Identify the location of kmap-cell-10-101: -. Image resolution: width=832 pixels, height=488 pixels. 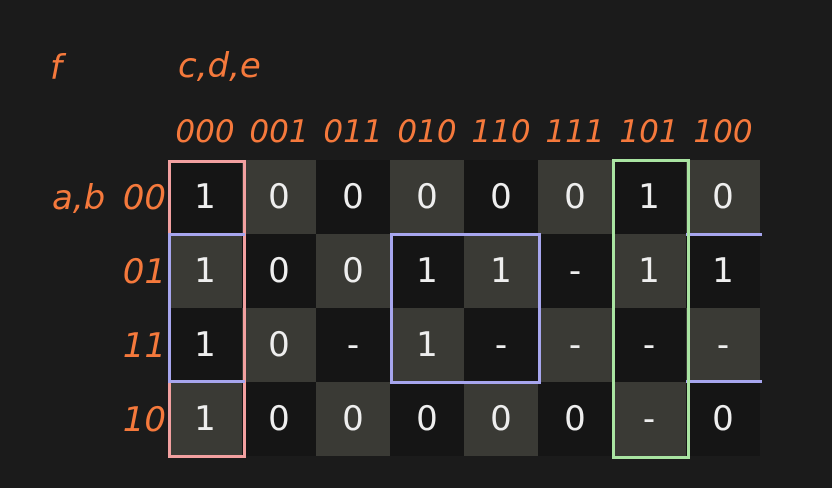
(649, 419).